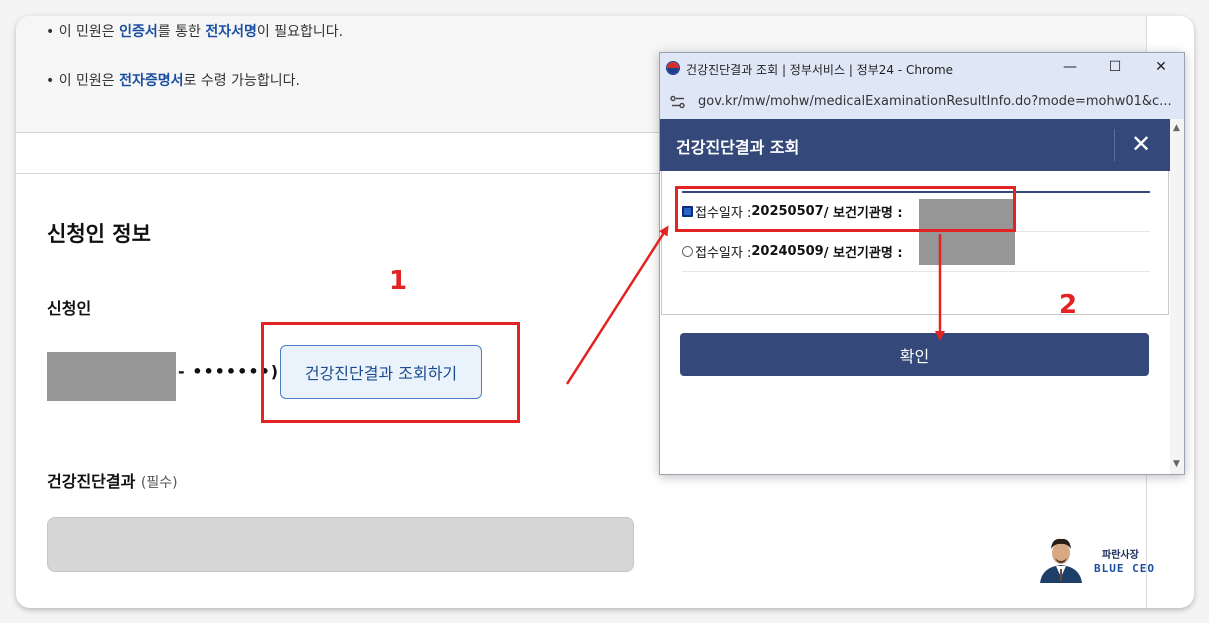 This screenshot has height=623, width=1209. Describe the element at coordinates (755, 305) in the screenshot. I see `annotation-arrows` at that location.